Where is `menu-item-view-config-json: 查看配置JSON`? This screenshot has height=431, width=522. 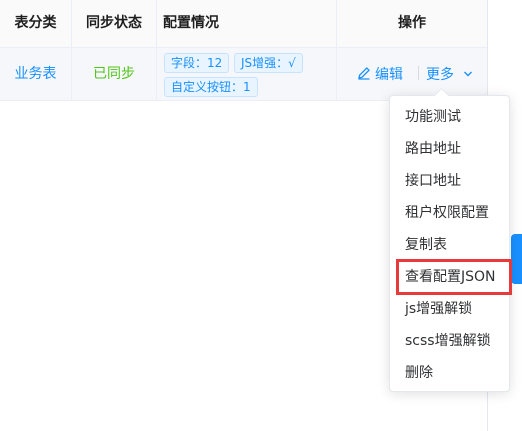
menu-item-view-config-json: 查看配置JSON is located at coordinates (449, 277).